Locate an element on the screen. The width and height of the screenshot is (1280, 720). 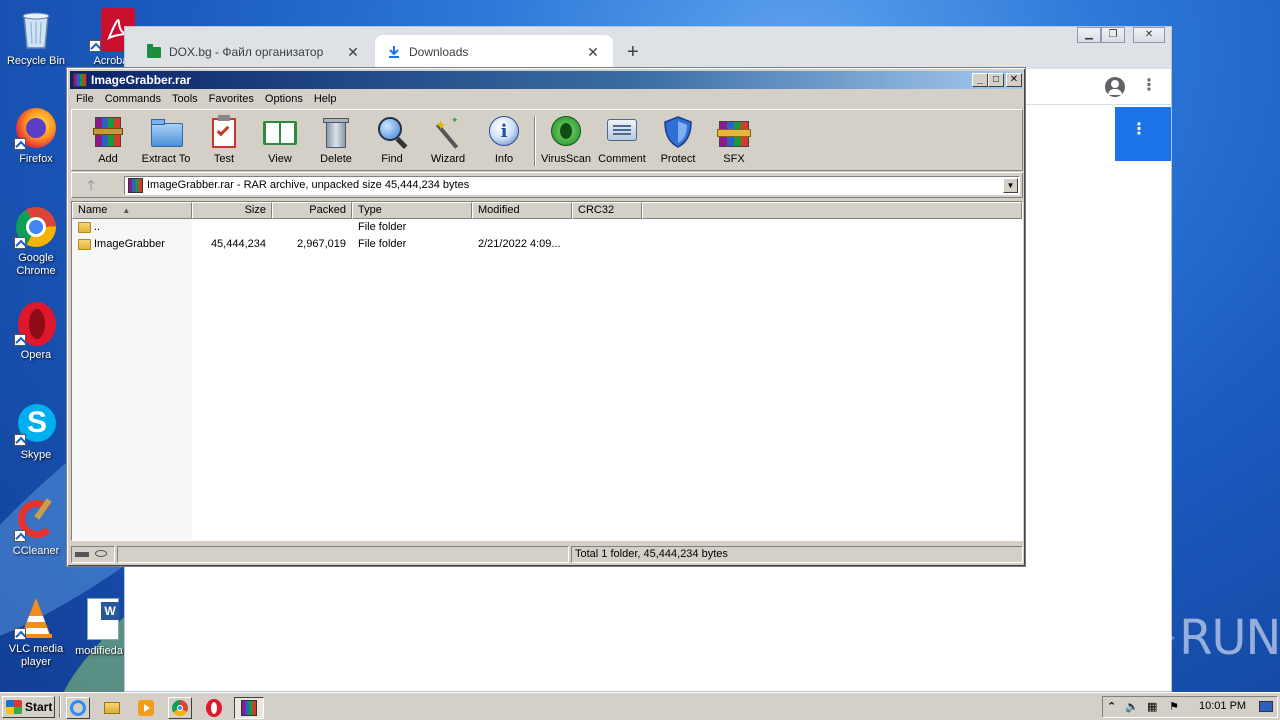
clock: 10:01 PM is located at coordinates (1222, 706).